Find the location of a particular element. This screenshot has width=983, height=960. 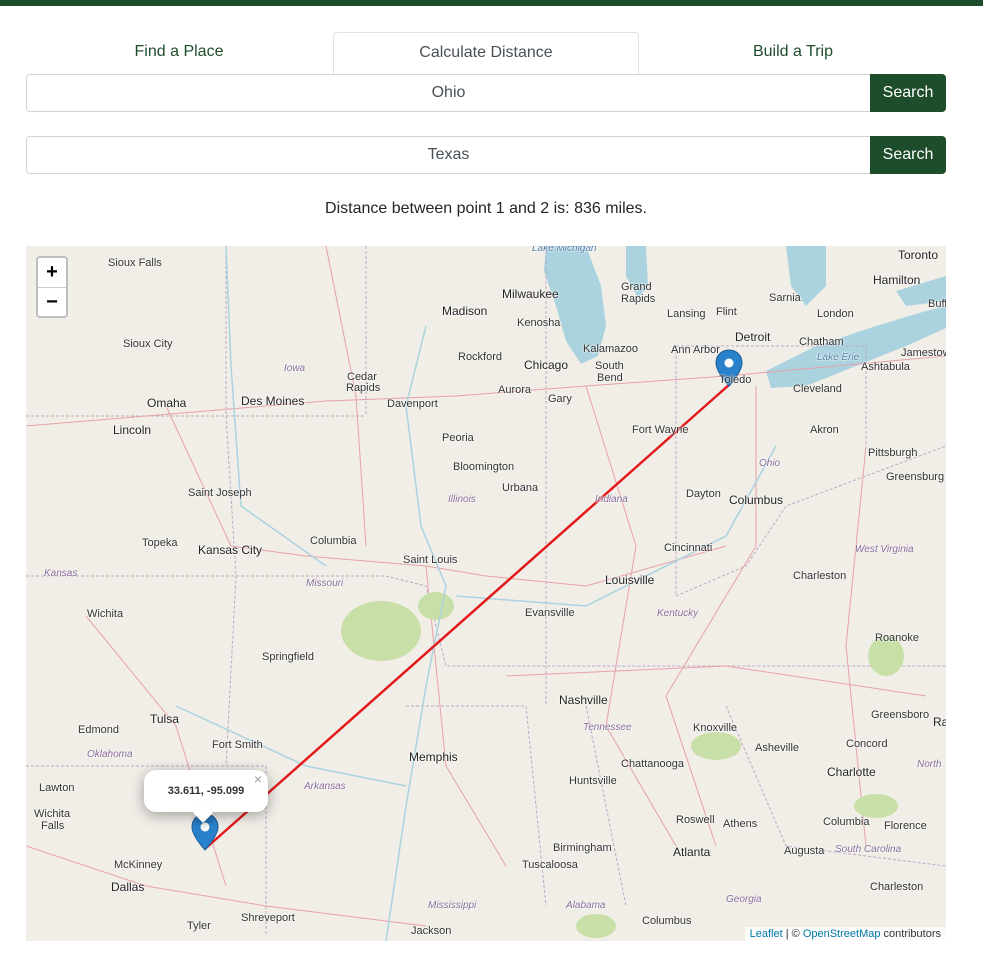

map-label: Knoxville is located at coordinates (715, 728).